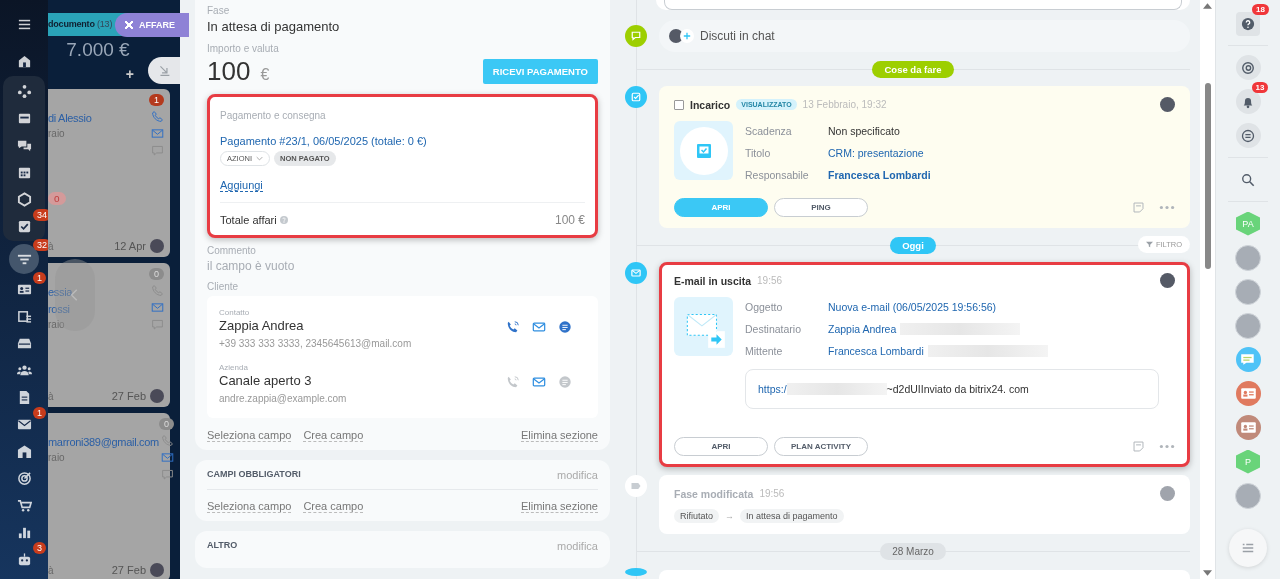 The height and width of the screenshot is (579, 1280). I want to click on field-label: Fase, so click(219, 11).